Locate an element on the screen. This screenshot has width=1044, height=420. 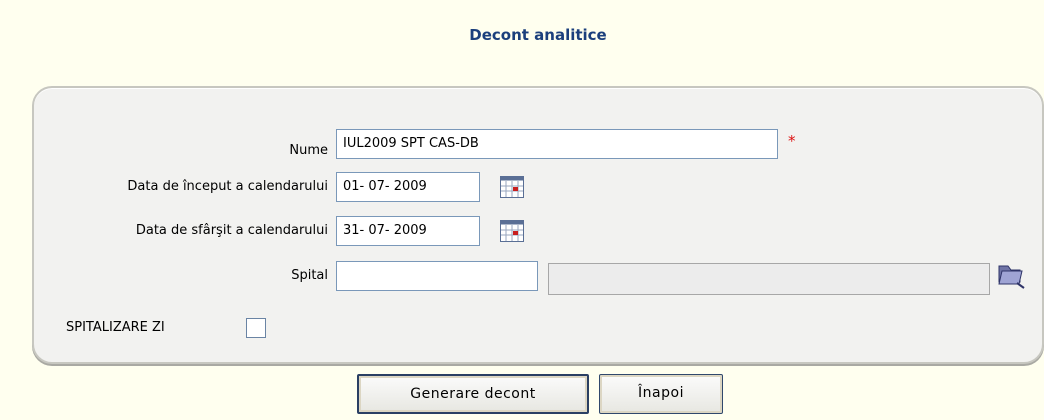
nume-field: IUL2009 SPT CAS-DB is located at coordinates (557, 144).